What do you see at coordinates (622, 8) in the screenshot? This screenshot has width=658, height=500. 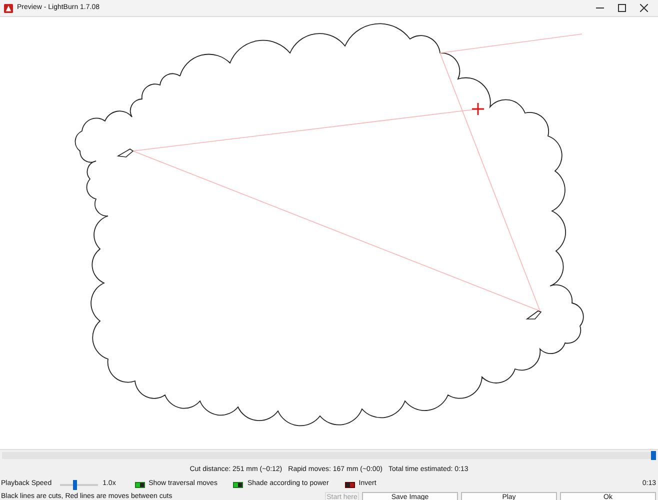 I see `maximize-icon` at bounding box center [622, 8].